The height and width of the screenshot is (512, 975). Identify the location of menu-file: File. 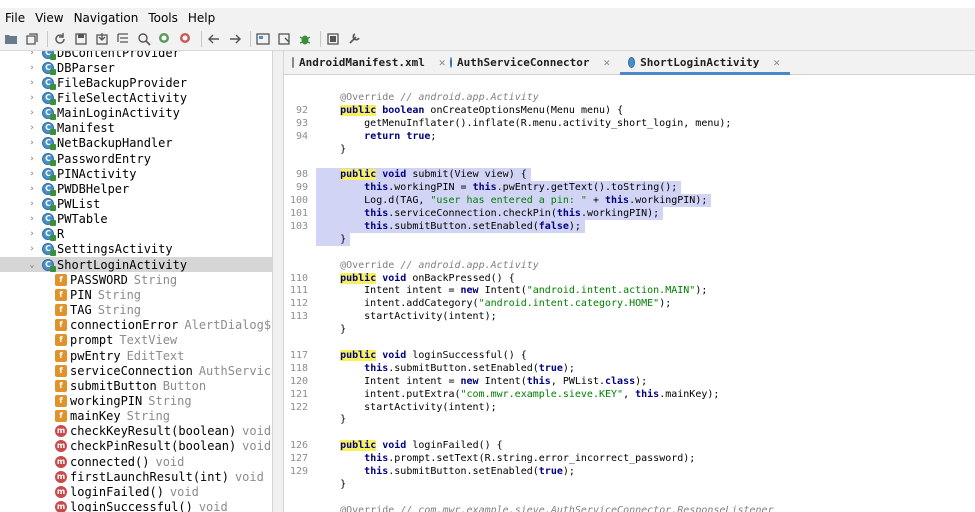
(15, 18).